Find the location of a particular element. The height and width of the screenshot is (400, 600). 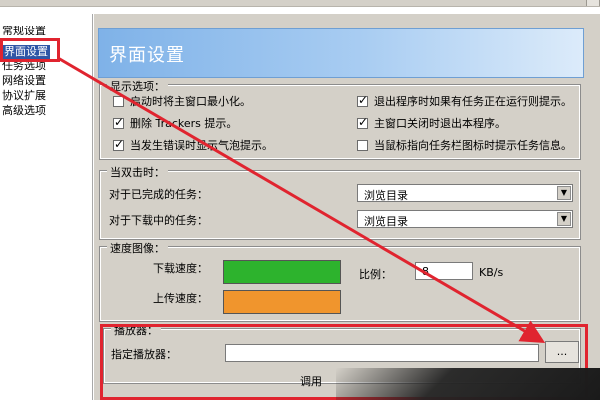

window-control-button is located at coordinates (593, 3).